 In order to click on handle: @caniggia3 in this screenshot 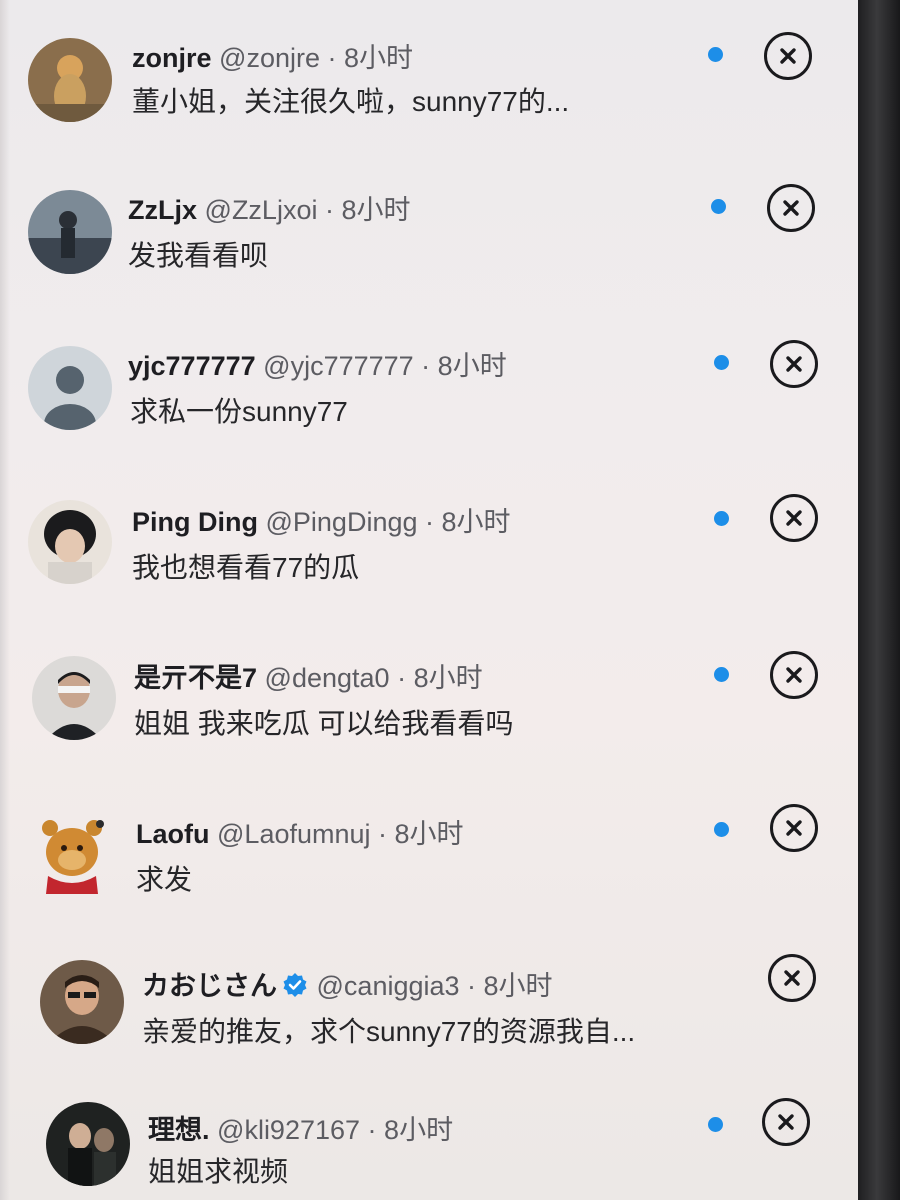, I will do `click(388, 986)`.